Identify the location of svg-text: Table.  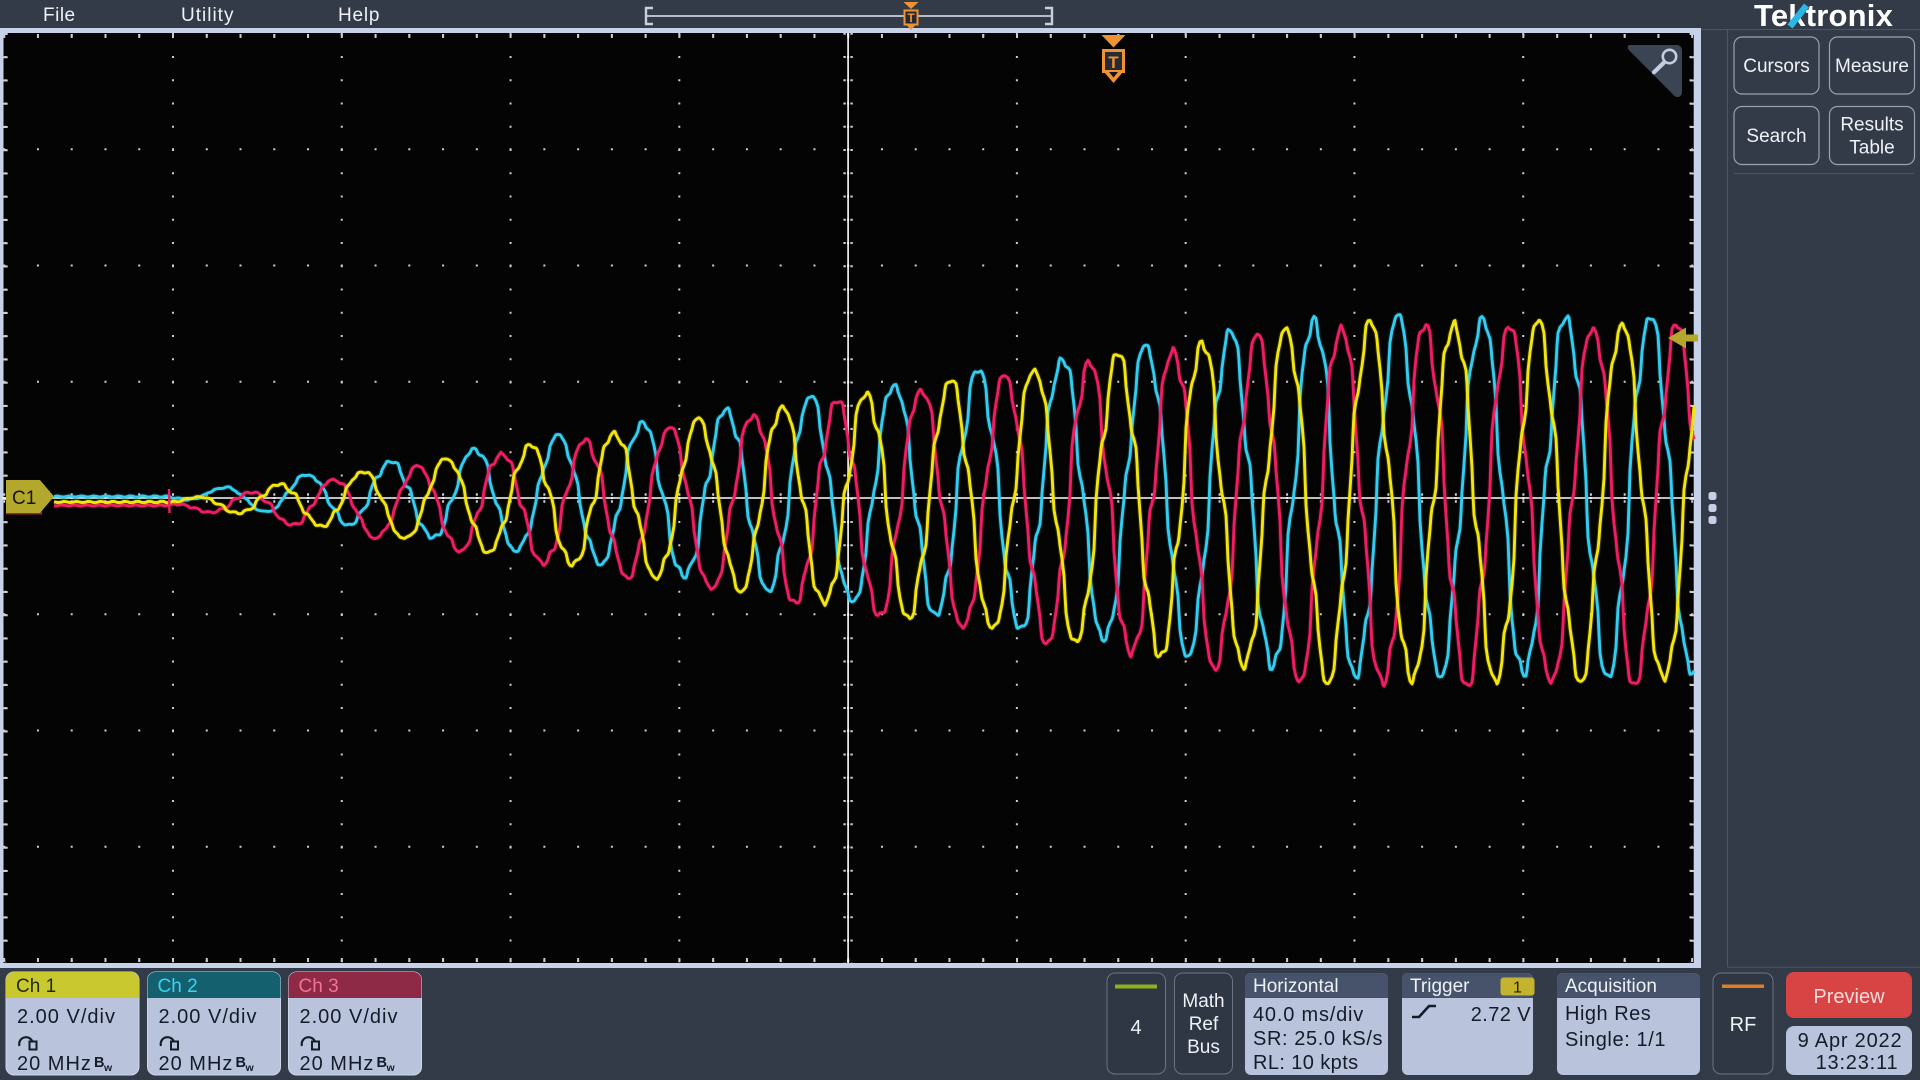
(1871, 148).